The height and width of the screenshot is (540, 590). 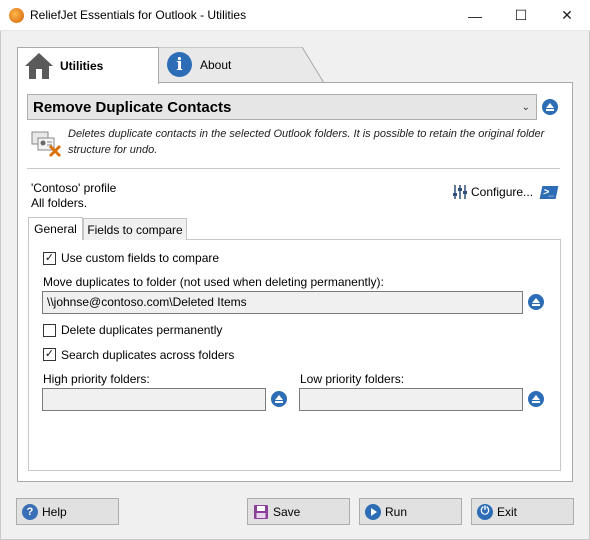 What do you see at coordinates (47, 143) in the screenshot?
I see `contacts-remove-icon` at bounding box center [47, 143].